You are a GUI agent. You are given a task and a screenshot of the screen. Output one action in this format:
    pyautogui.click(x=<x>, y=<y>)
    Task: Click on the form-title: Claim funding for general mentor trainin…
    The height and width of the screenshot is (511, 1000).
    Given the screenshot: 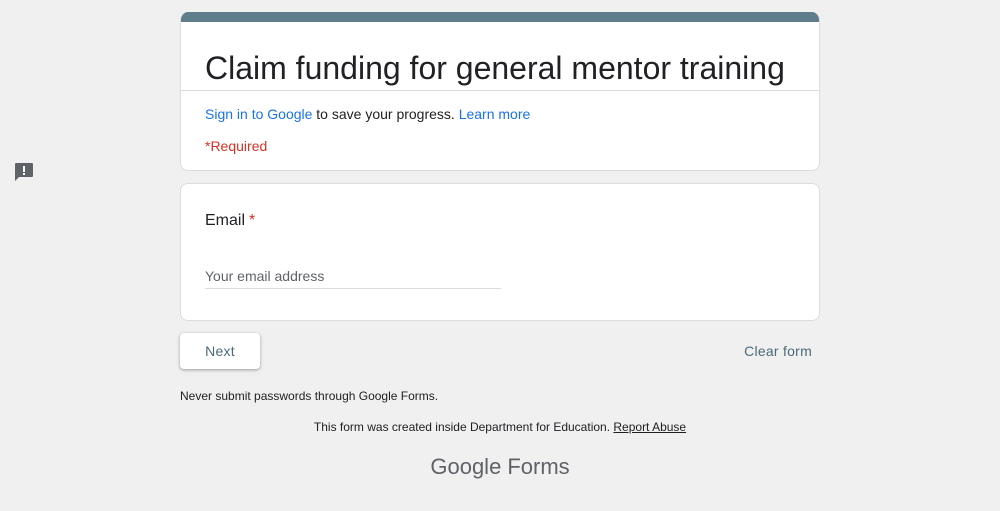 What is the action you would take?
    pyautogui.click(x=495, y=68)
    